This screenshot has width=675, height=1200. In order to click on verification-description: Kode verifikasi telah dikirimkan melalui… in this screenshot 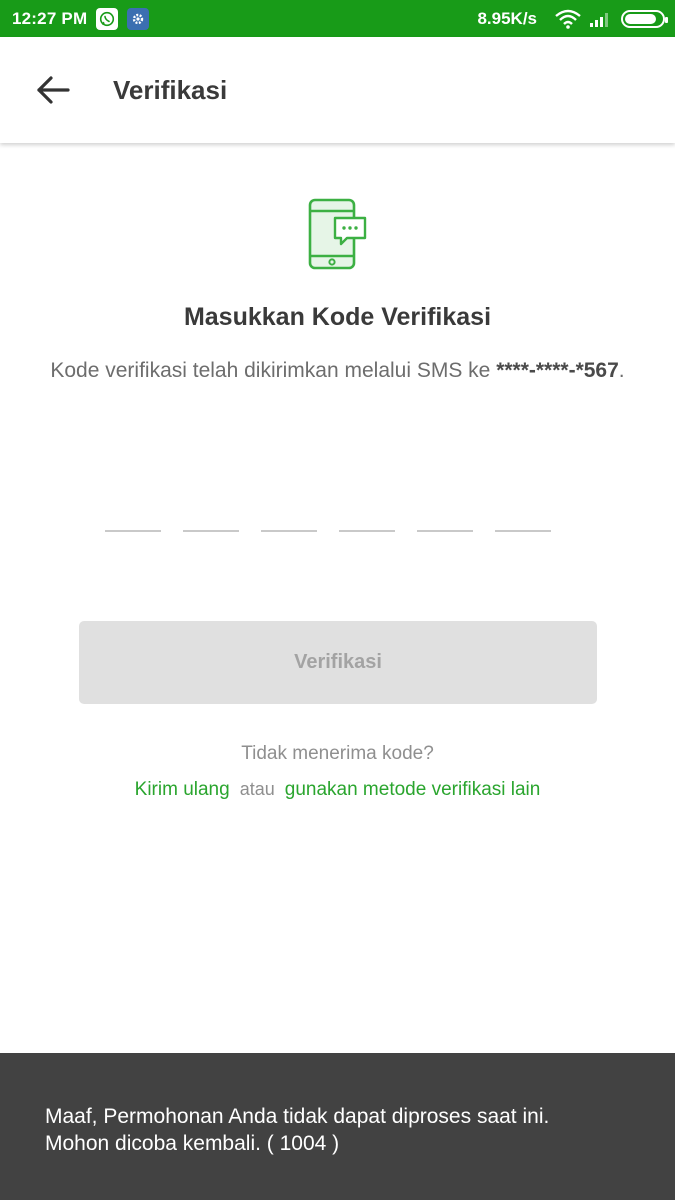, I will do `click(337, 371)`.